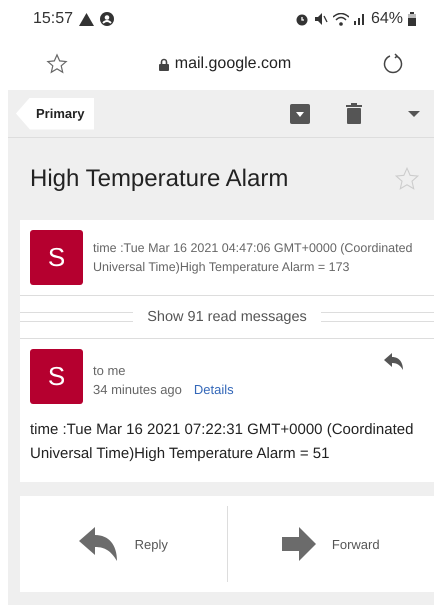  I want to click on forward-button: Forward, so click(330, 544).